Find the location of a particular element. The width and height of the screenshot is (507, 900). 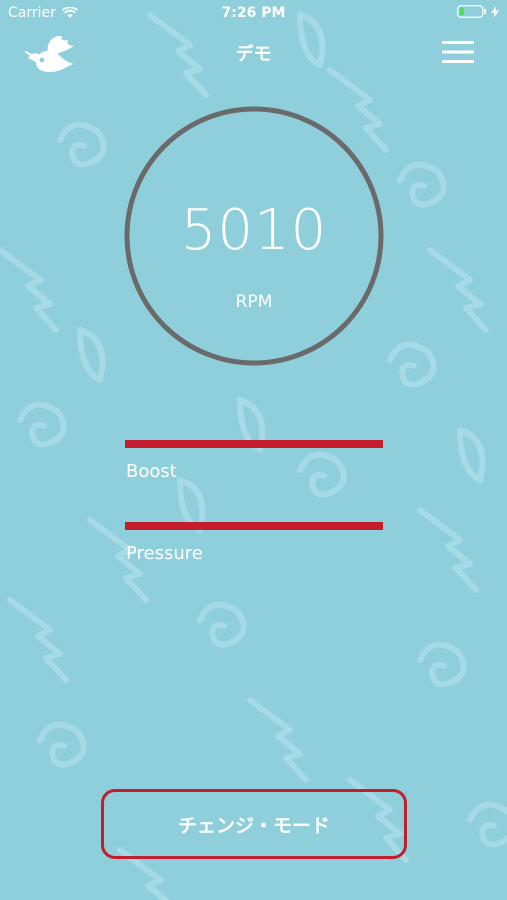

status-bar: Carrier 7:26 PM is located at coordinates (253, 14).